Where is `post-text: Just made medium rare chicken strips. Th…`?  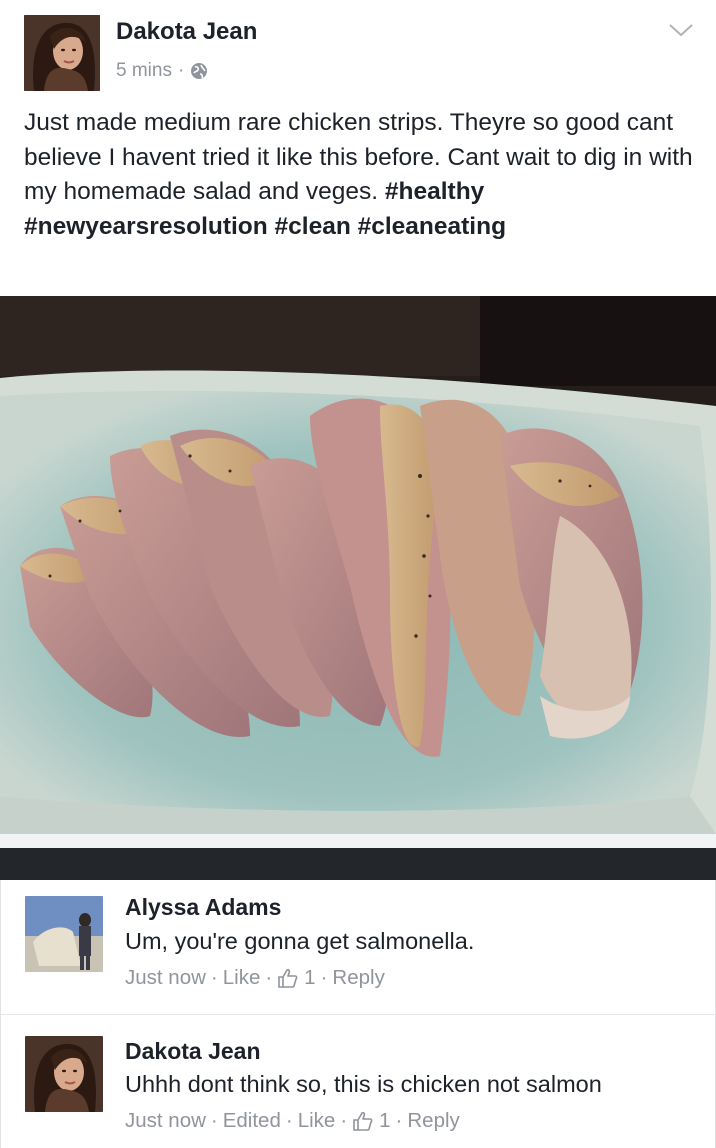
post-text: Just made medium rare chicken strips. Th… is located at coordinates (359, 175).